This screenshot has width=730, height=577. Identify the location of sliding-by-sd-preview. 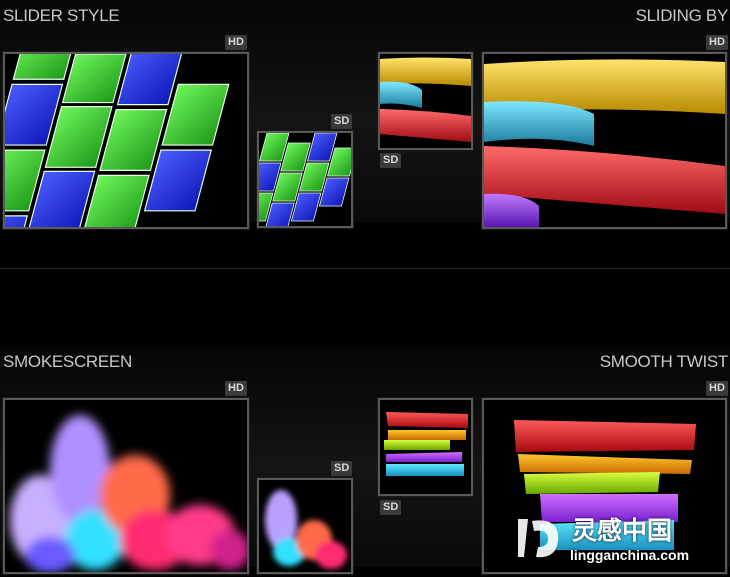
(425, 101).